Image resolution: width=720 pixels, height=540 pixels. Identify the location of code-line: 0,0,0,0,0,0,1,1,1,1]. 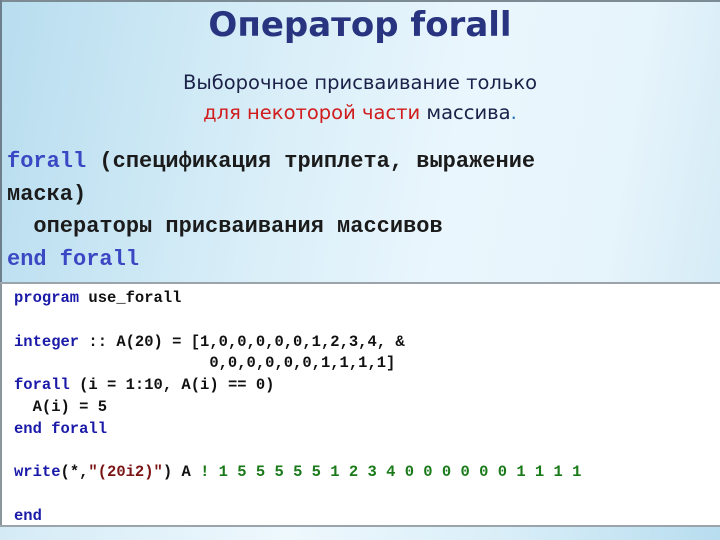
(205, 363).